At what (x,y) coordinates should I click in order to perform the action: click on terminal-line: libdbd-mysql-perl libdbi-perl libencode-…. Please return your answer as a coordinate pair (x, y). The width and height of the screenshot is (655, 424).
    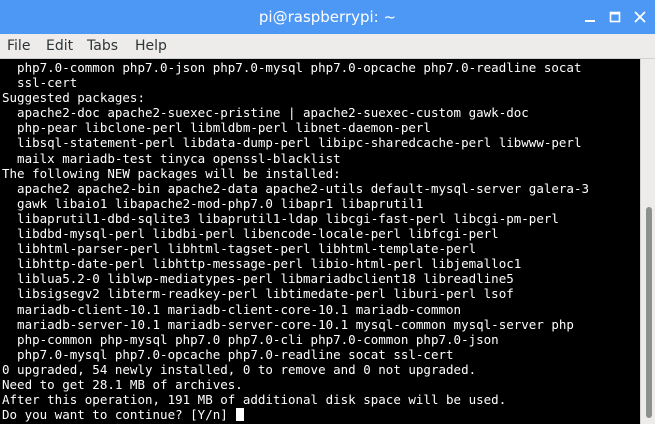
    Looking at the image, I should click on (250, 234).